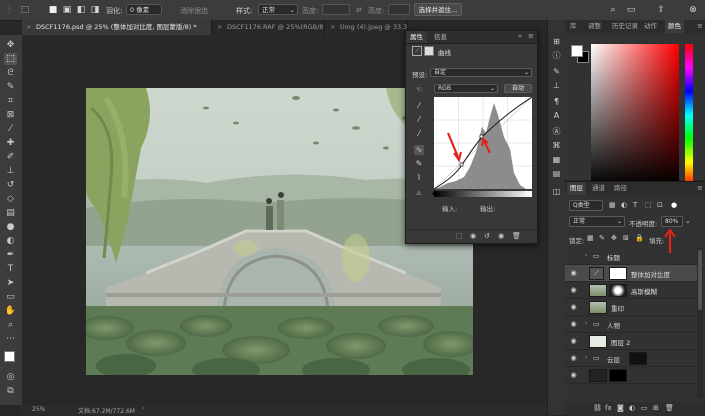 The width and height of the screenshot is (705, 416). Describe the element at coordinates (632, 408) in the screenshot. I see `new-adjustment-icon: ◐` at that location.